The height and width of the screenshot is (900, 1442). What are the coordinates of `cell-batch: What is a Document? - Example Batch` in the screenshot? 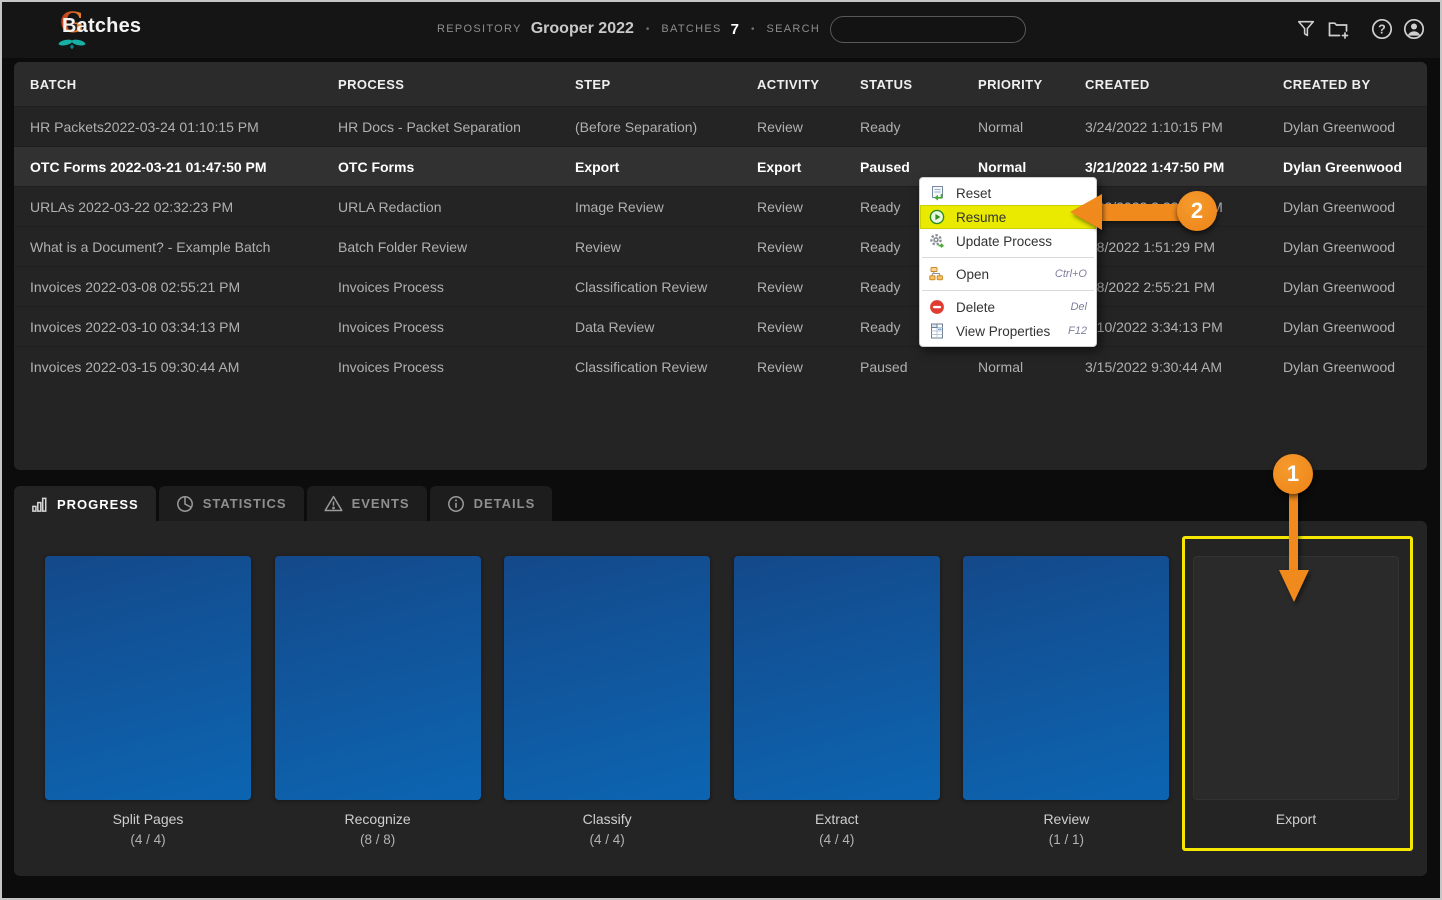 It's located at (150, 246).